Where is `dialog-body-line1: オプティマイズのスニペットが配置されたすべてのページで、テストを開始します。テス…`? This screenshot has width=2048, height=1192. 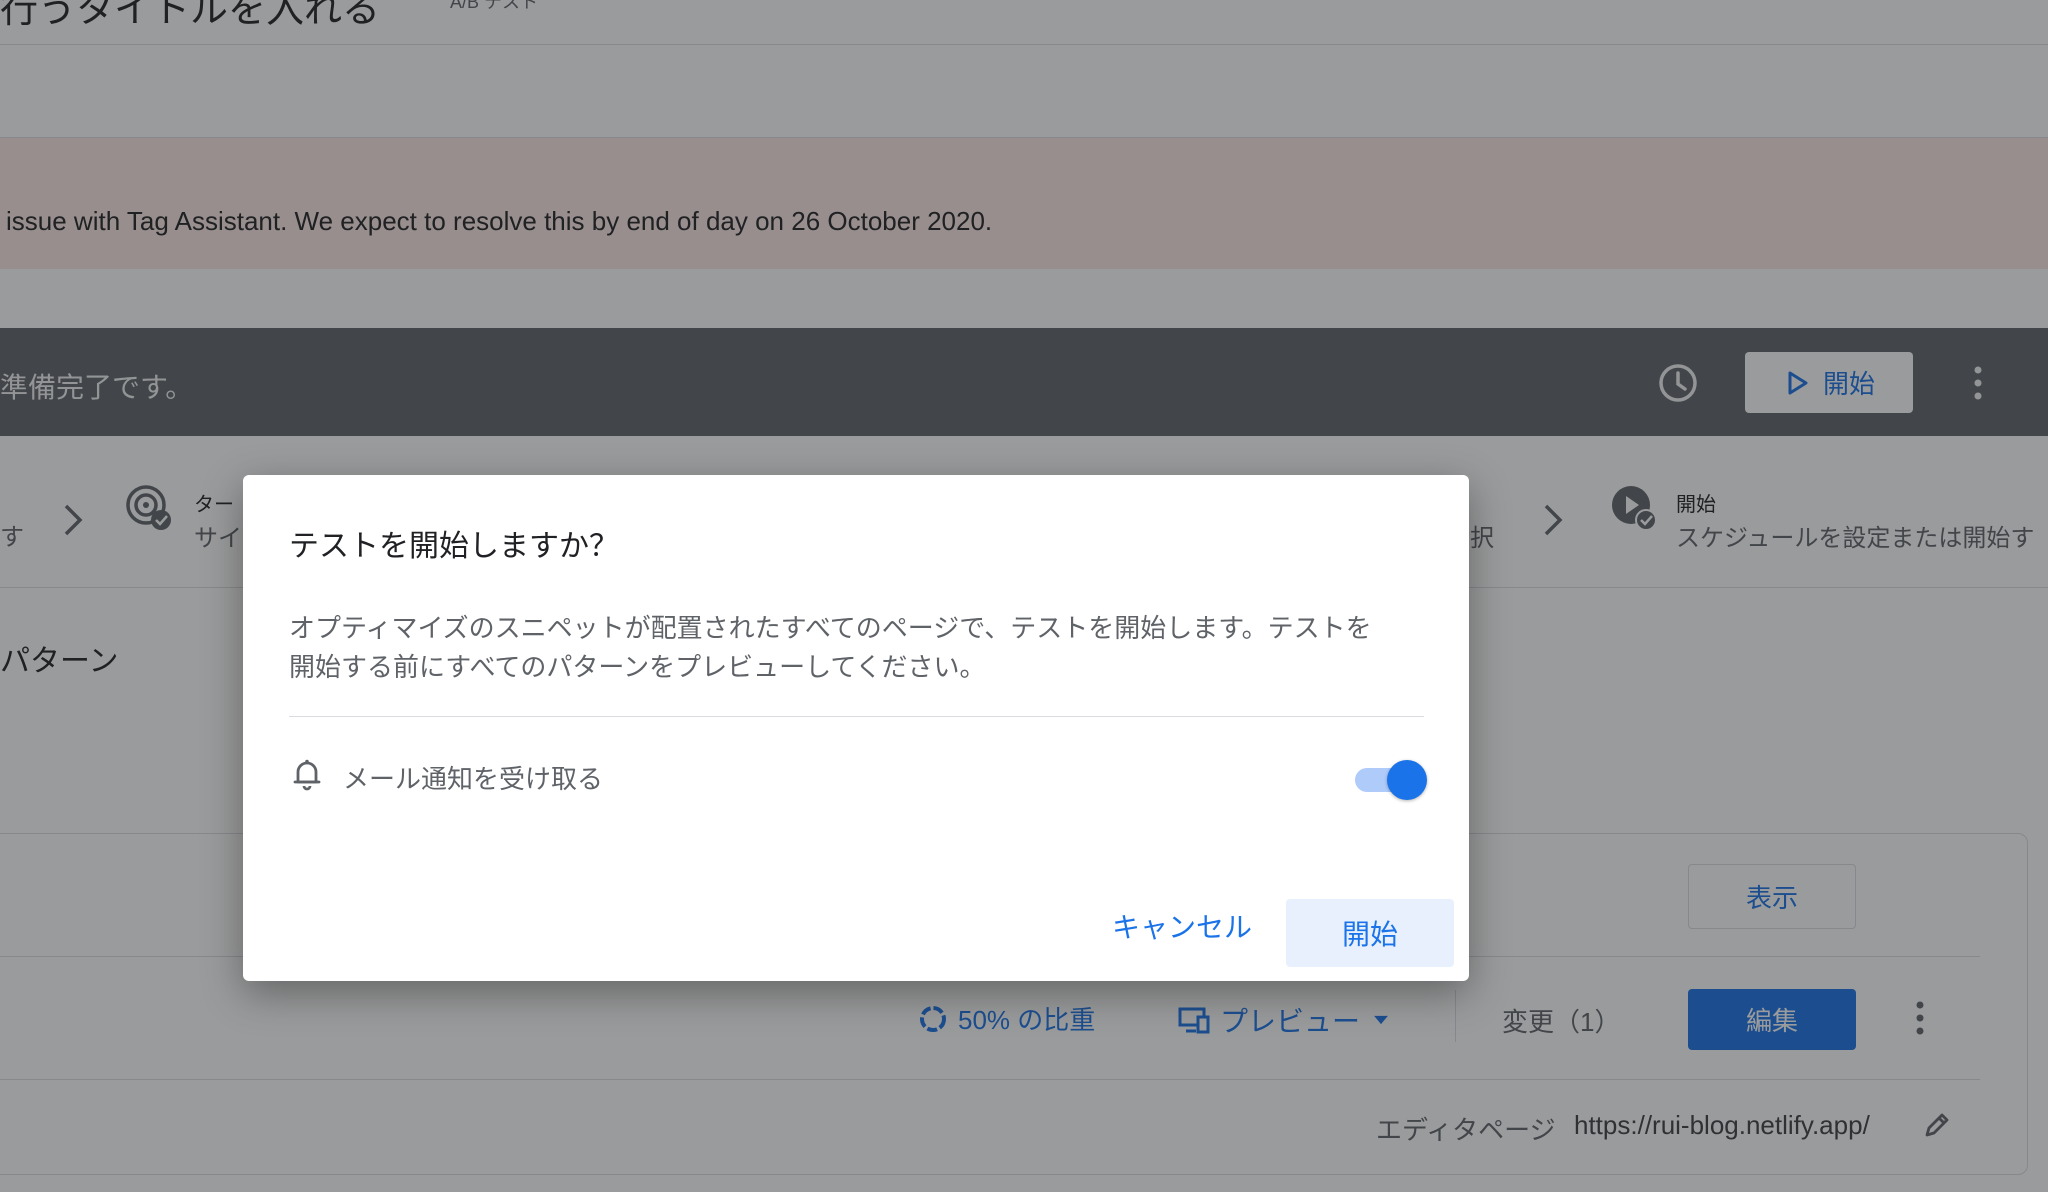
dialog-body-line1: オプティマイズのスニペットが配置されたすべてのページで、テストを開始します。テス… is located at coordinates (830, 628).